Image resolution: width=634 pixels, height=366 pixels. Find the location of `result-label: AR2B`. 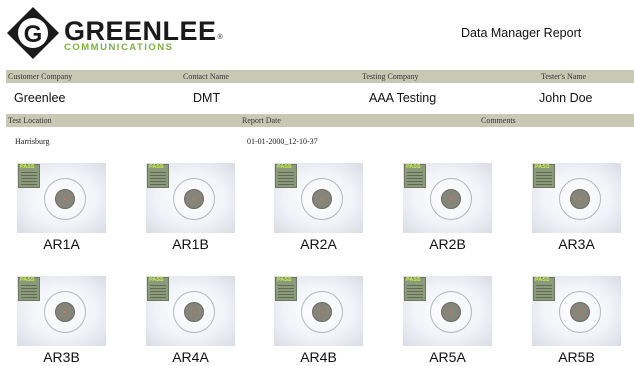

result-label: AR2B is located at coordinates (447, 244).